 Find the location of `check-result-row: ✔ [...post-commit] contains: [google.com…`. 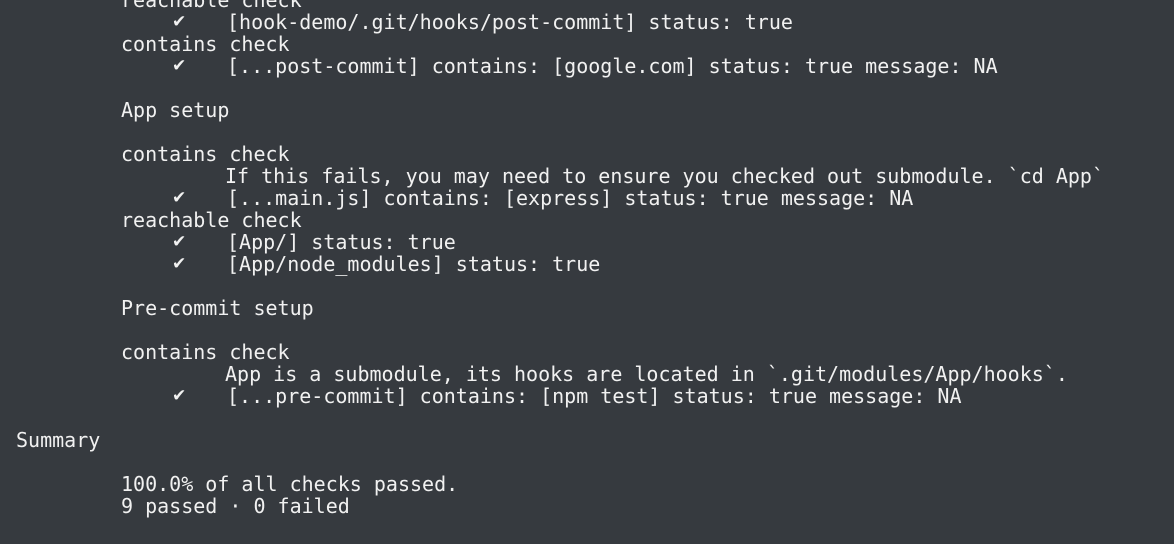

check-result-row: ✔ [...post-commit] contains: [google.com… is located at coordinates (587, 66).